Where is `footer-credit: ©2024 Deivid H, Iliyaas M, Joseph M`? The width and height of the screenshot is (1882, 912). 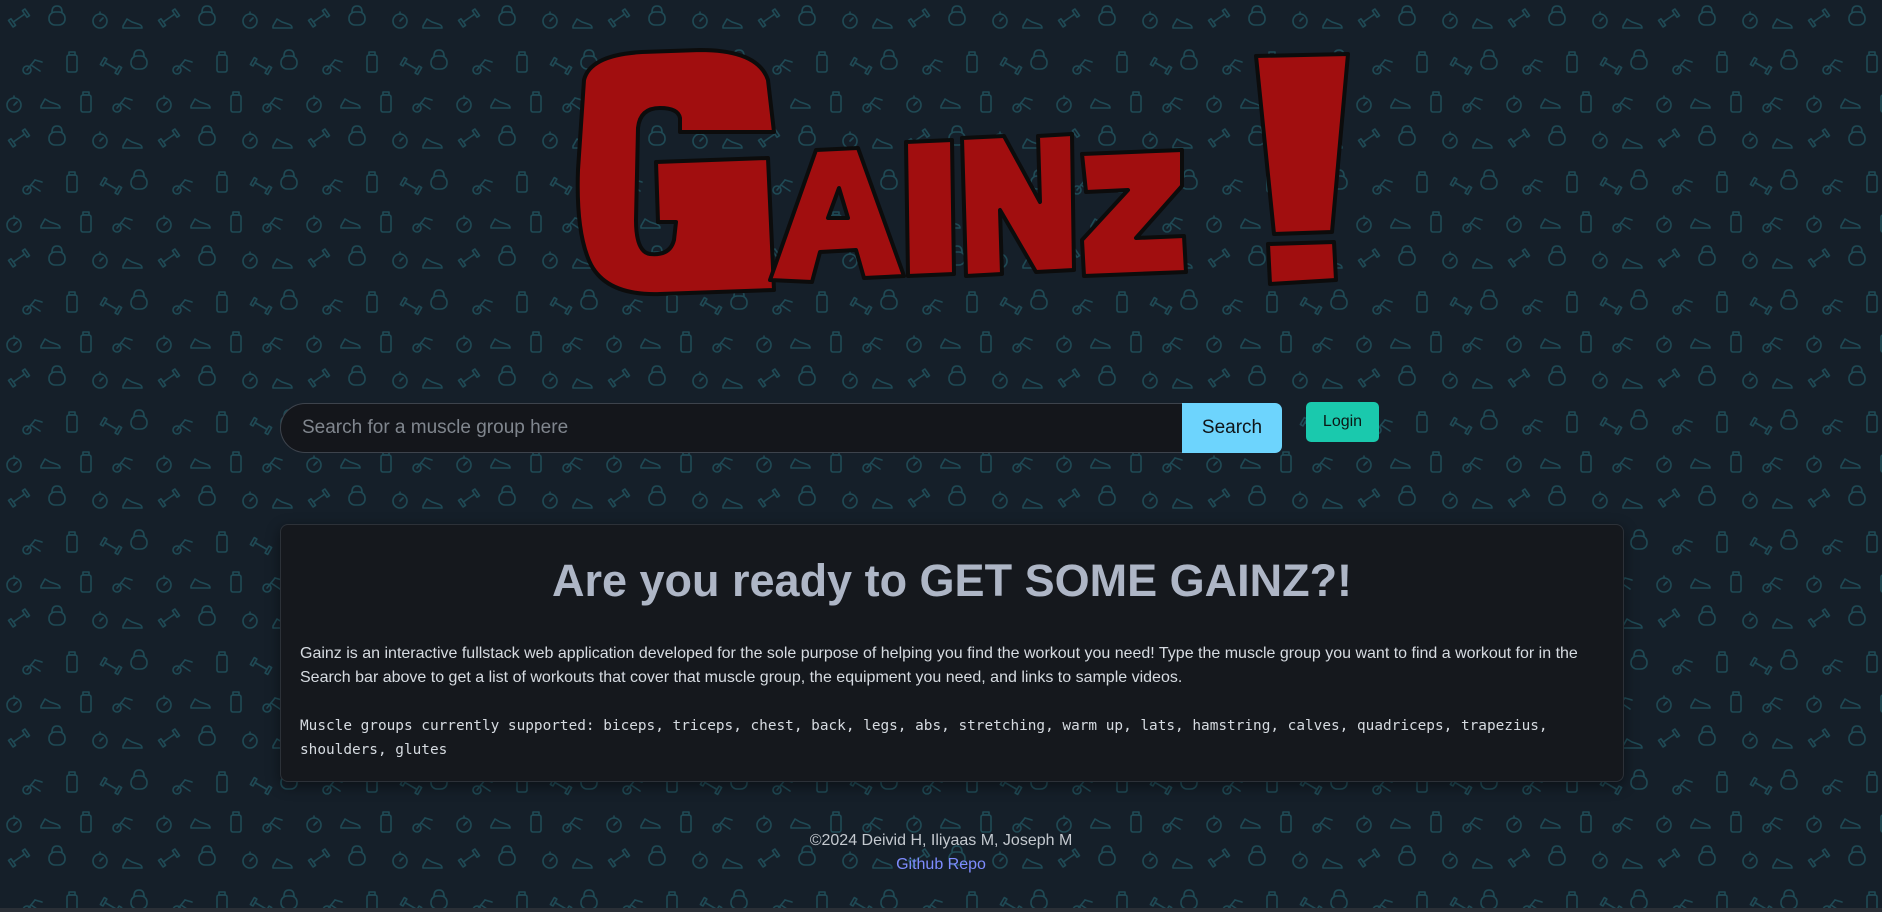 footer-credit: ©2024 Deivid H, Iliyaas M, Joseph M is located at coordinates (941, 840).